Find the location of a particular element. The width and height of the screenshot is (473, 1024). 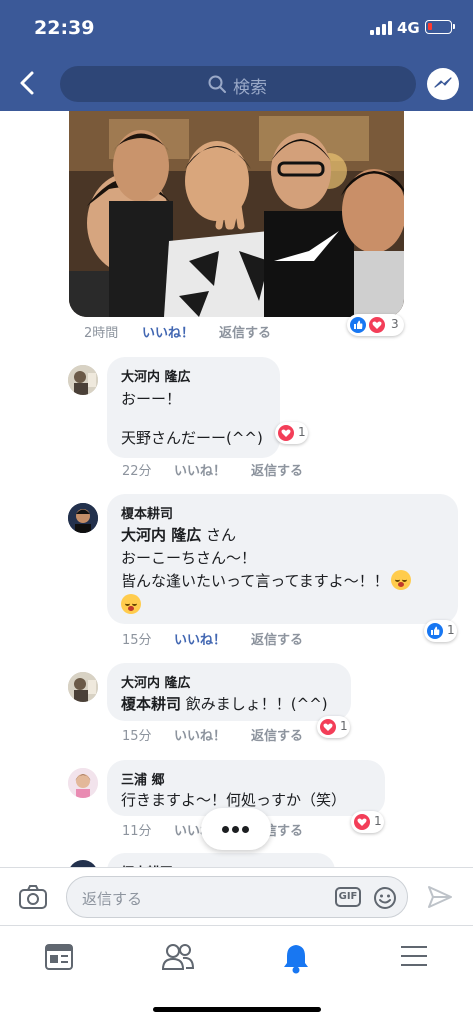

comment-bubble: 大河内 隆広 榎本耕司 飲みましょ！！(^^) is located at coordinates (229, 692).